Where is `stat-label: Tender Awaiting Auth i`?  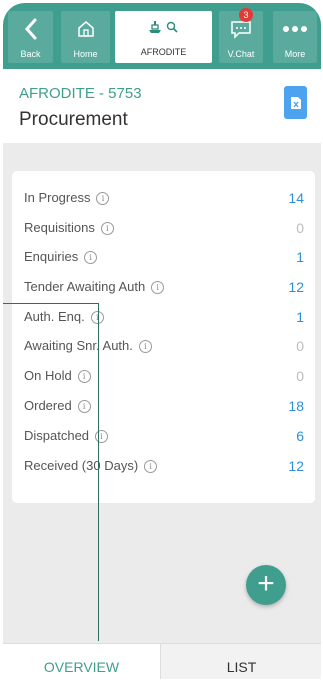
stat-label: Tender Awaiting Auth i is located at coordinates (94, 286).